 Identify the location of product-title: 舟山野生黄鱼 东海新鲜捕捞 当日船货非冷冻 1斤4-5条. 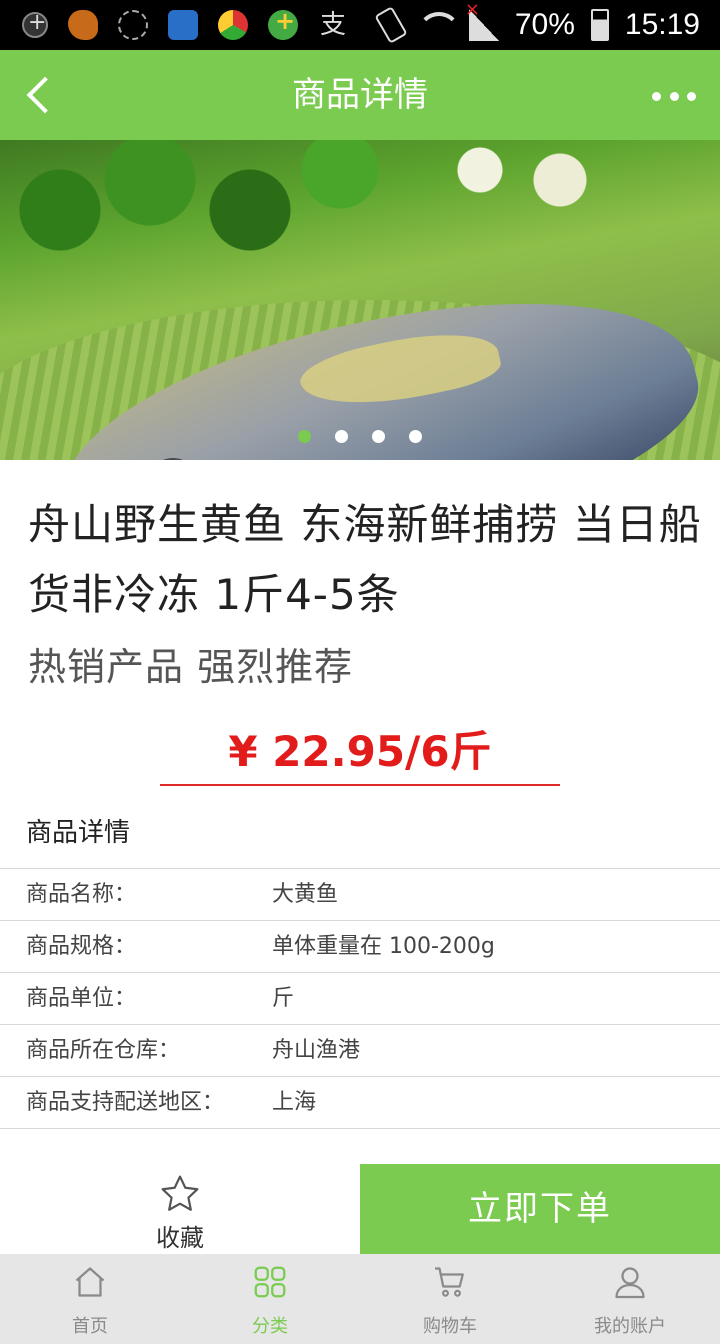
(365, 559).